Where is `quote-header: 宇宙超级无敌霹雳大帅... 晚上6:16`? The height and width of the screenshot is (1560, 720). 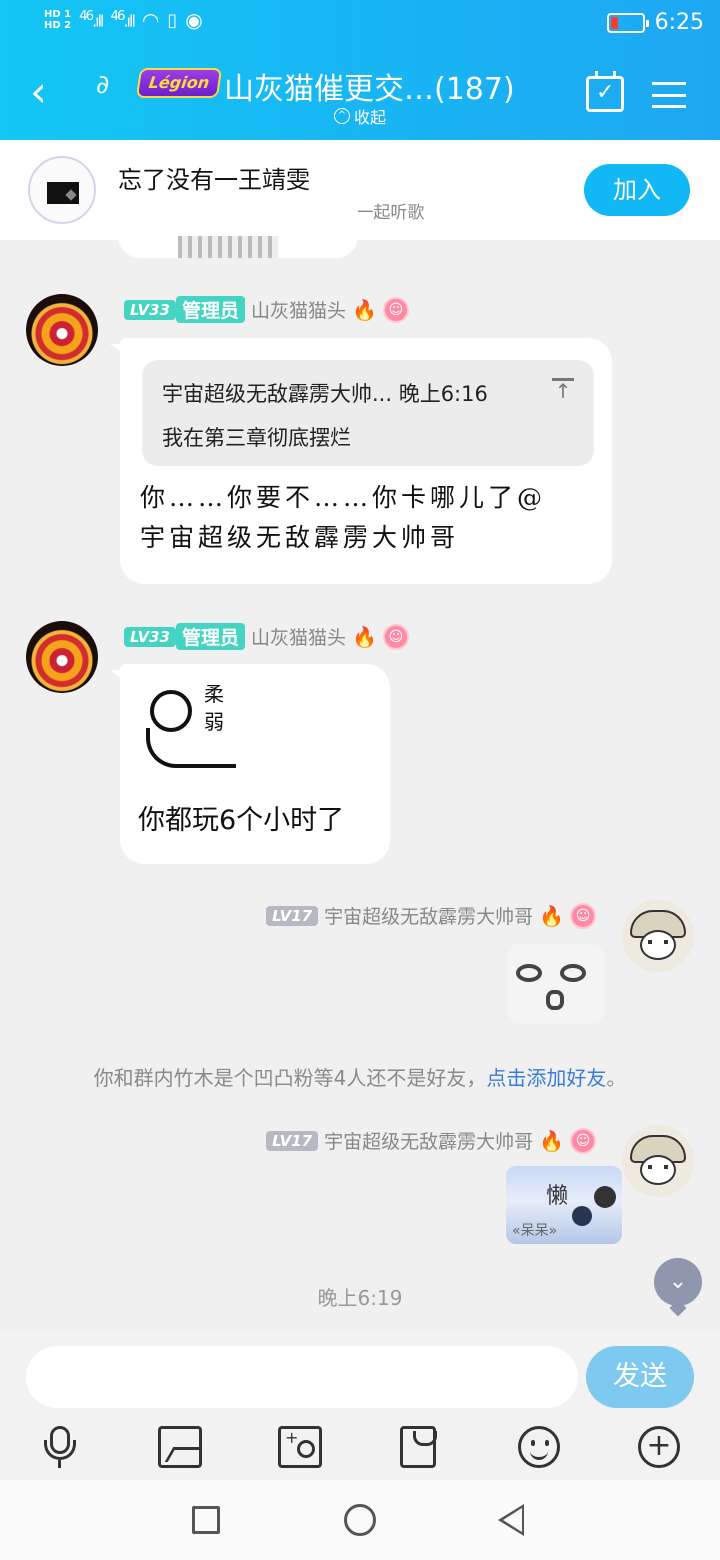
quote-header: 宇宙超级无敌霹雳大帅... 晚上6:16 is located at coordinates (325, 394).